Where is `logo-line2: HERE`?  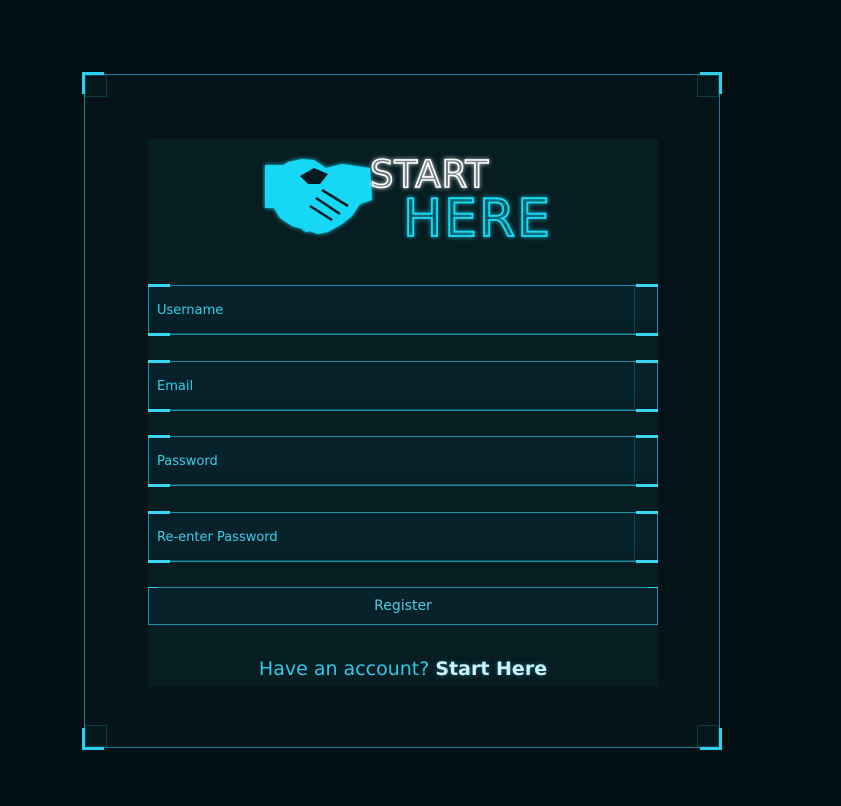
logo-line2: HERE is located at coordinates (477, 217).